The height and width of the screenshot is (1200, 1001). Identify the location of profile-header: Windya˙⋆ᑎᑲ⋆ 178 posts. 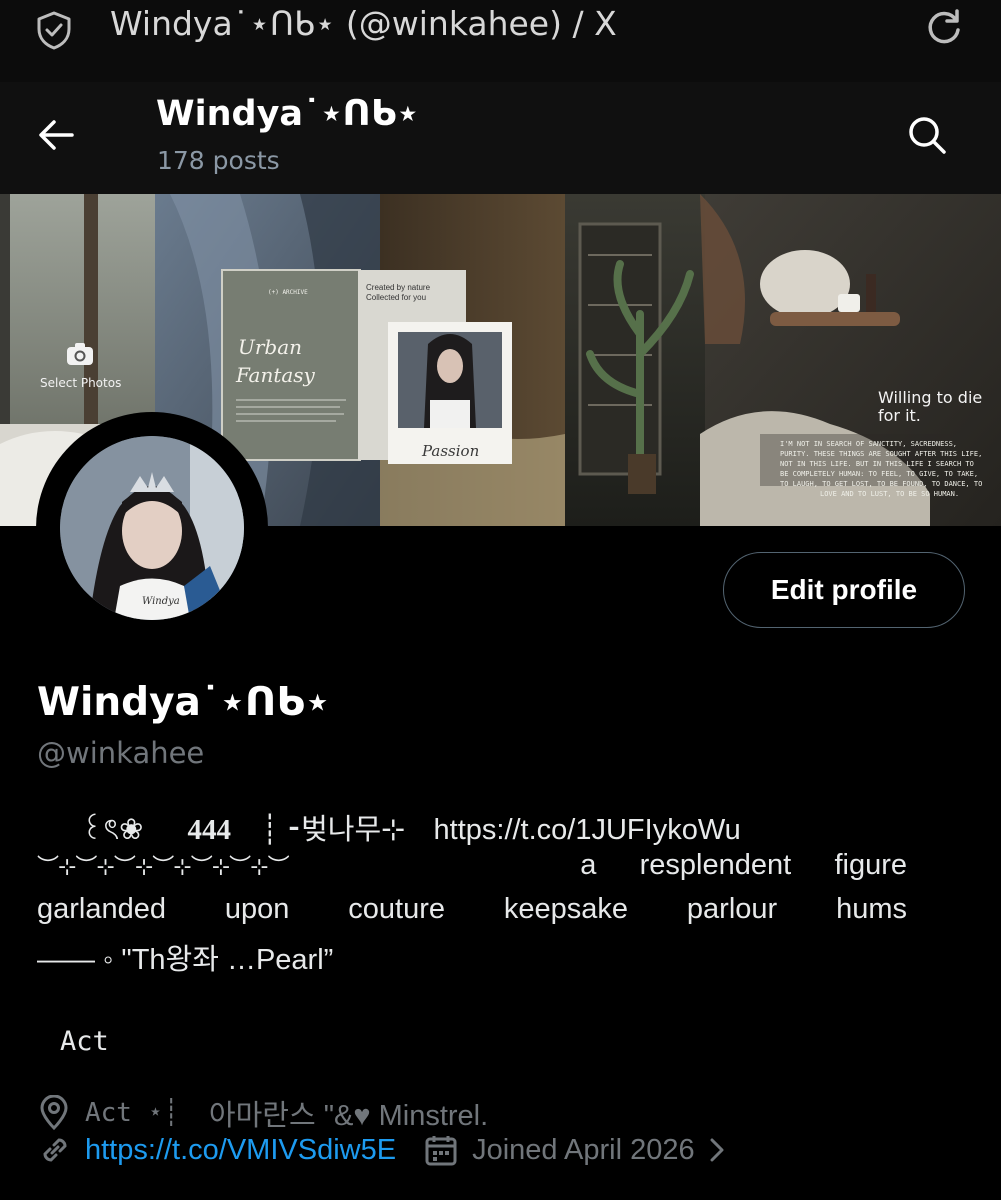
(500, 138).